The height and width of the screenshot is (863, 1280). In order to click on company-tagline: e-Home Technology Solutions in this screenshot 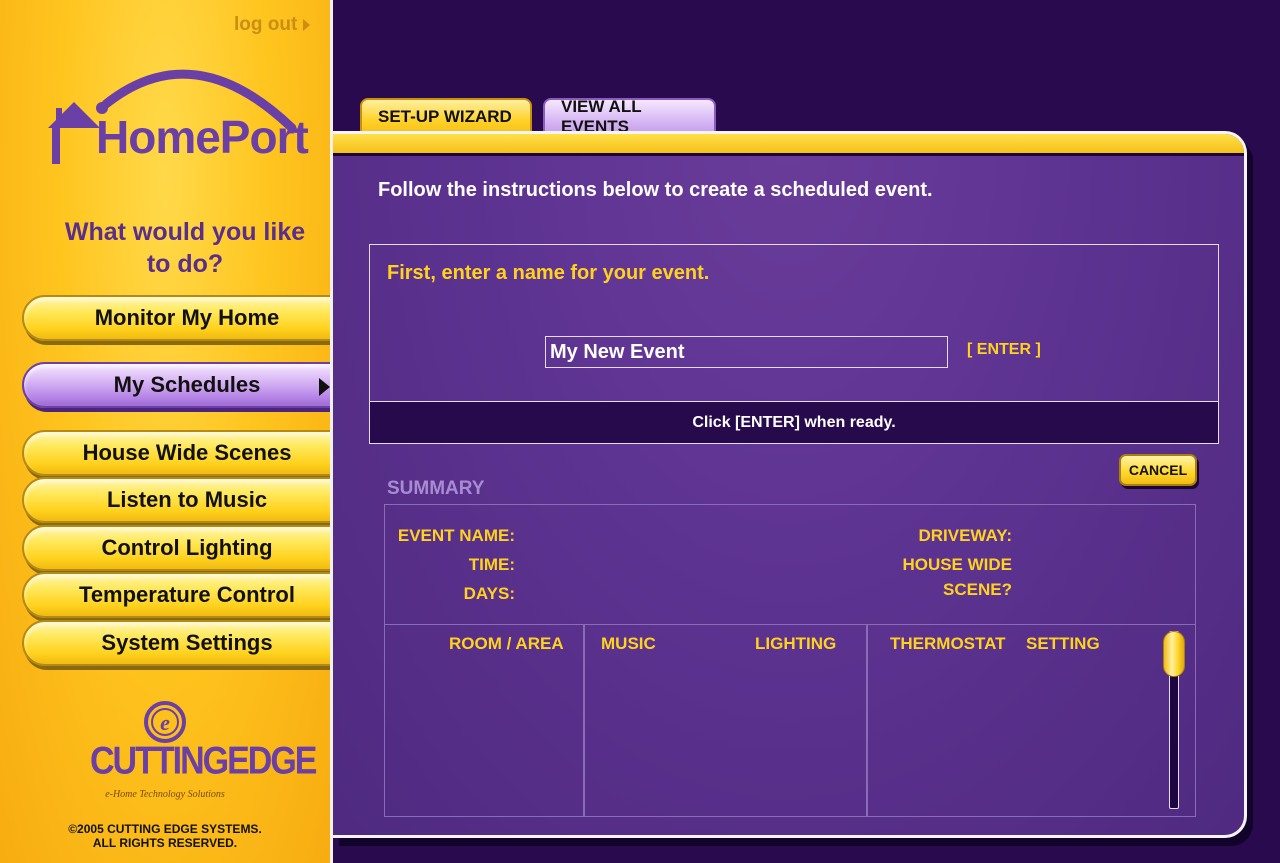, I will do `click(165, 794)`.